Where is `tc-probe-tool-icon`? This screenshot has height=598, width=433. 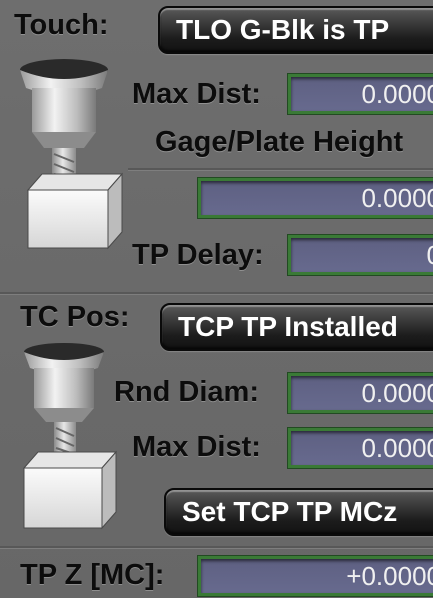
tc-probe-tool-icon is located at coordinates (70, 436).